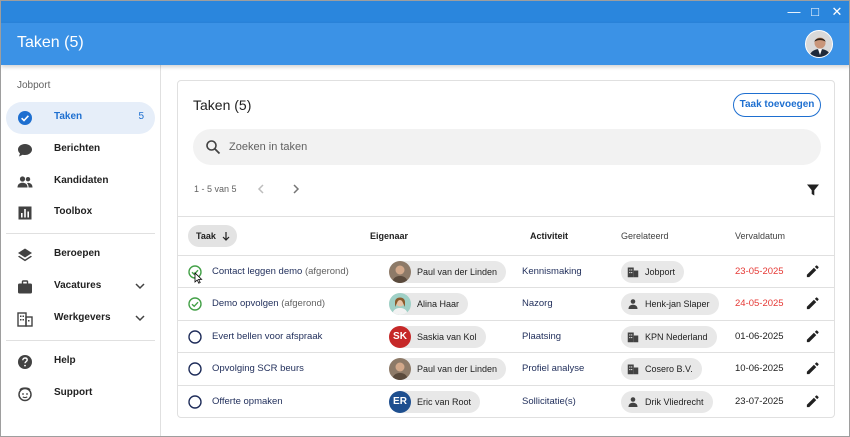 Image resolution: width=850 pixels, height=437 pixels. What do you see at coordinates (141, 116) in the screenshot?
I see `sidebar-item-count: 5` at bounding box center [141, 116].